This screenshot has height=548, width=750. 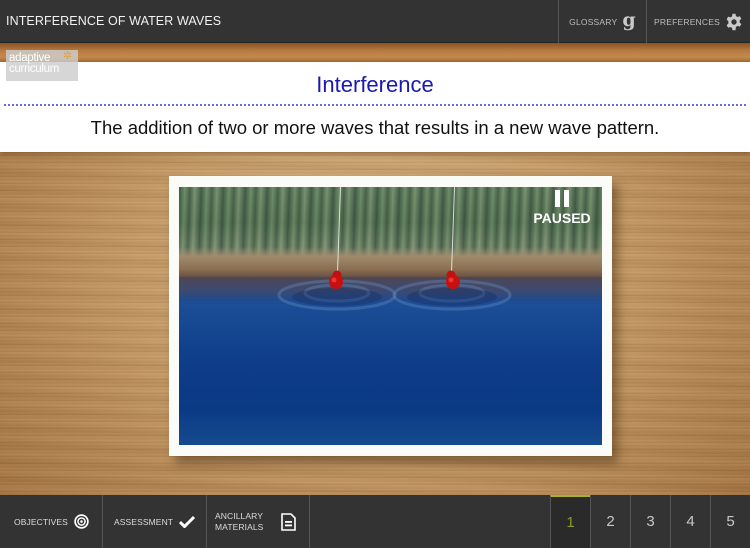 What do you see at coordinates (337, 280) in the screenshot?
I see `dropper-left` at bounding box center [337, 280].